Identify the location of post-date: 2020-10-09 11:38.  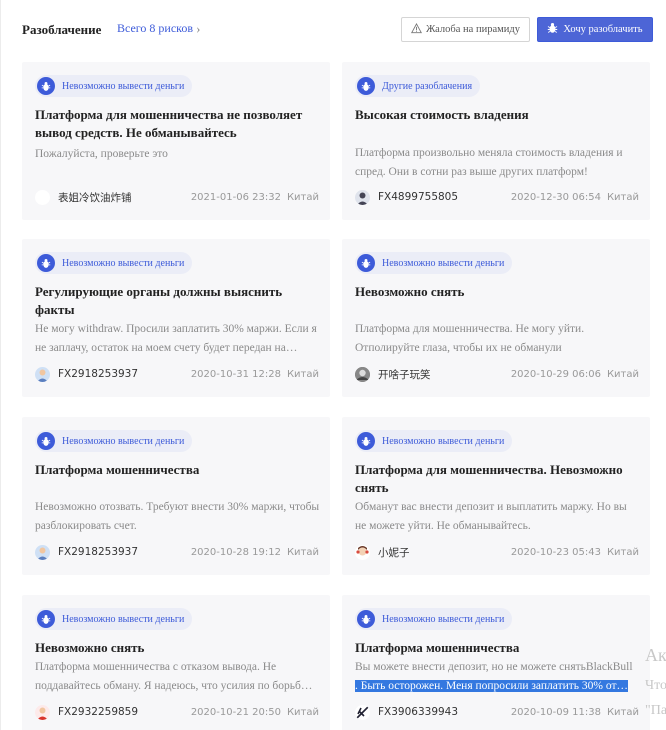
(555, 712).